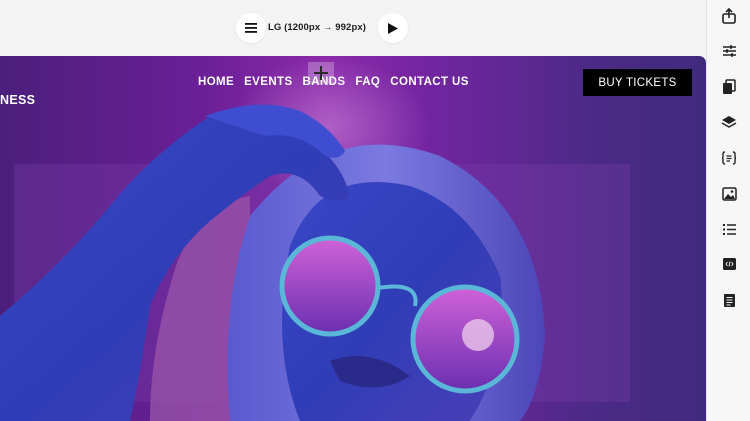 This screenshot has height=421, width=750. I want to click on list-icon, so click(729, 229).